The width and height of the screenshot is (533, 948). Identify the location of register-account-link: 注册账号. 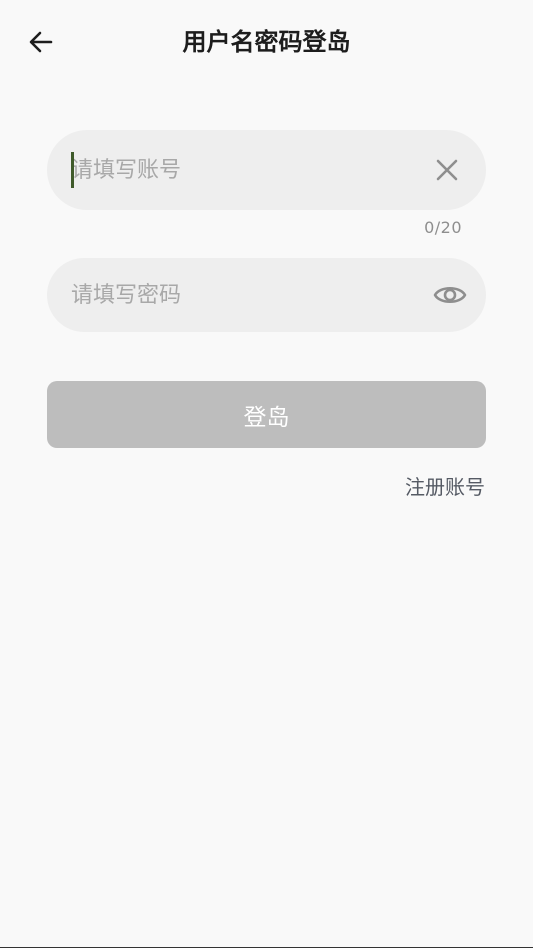
(445, 487).